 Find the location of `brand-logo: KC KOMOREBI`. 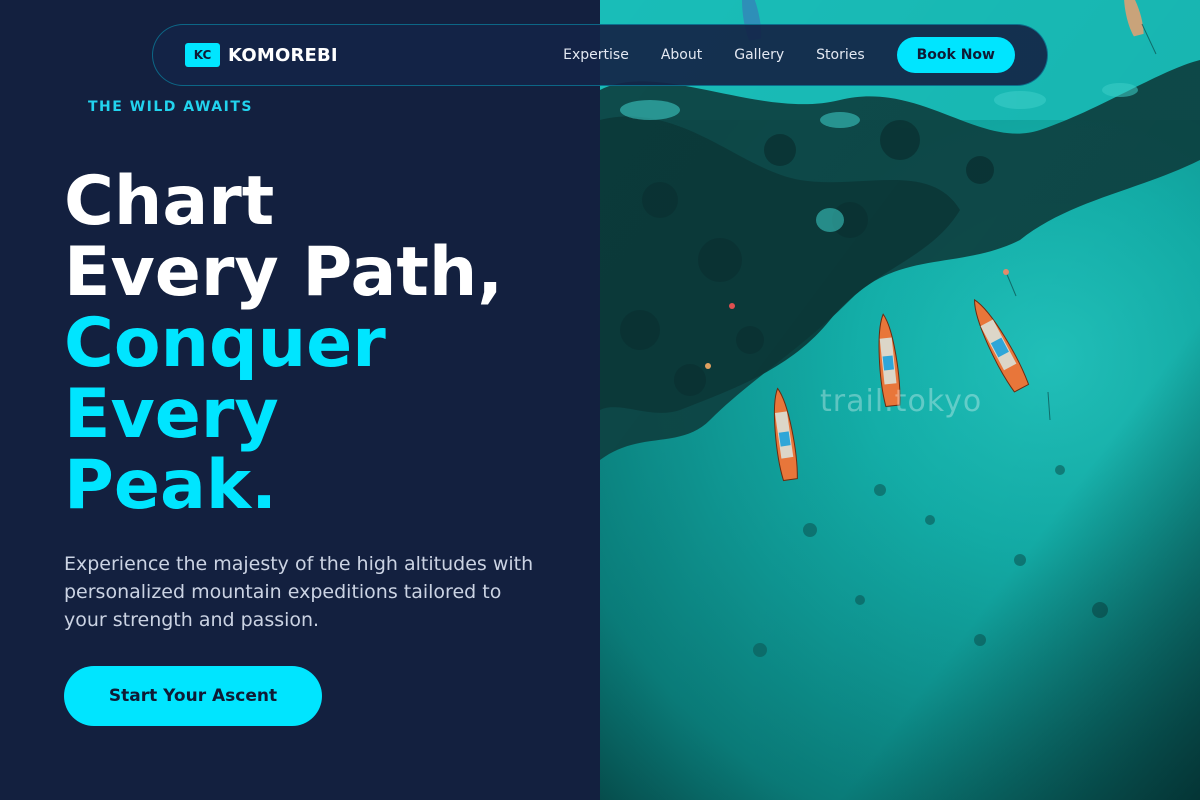

brand-logo: KC KOMOREBI is located at coordinates (261, 55).